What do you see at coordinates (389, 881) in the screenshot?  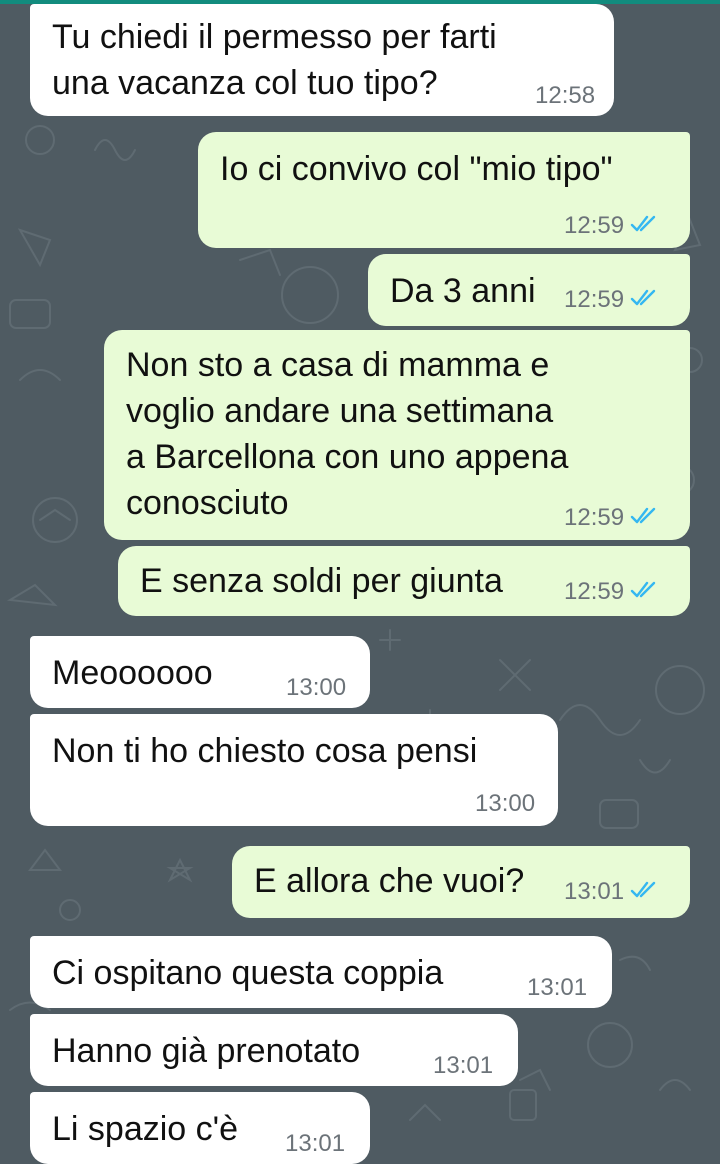 I see `message-text: E allora che vuoi?` at bounding box center [389, 881].